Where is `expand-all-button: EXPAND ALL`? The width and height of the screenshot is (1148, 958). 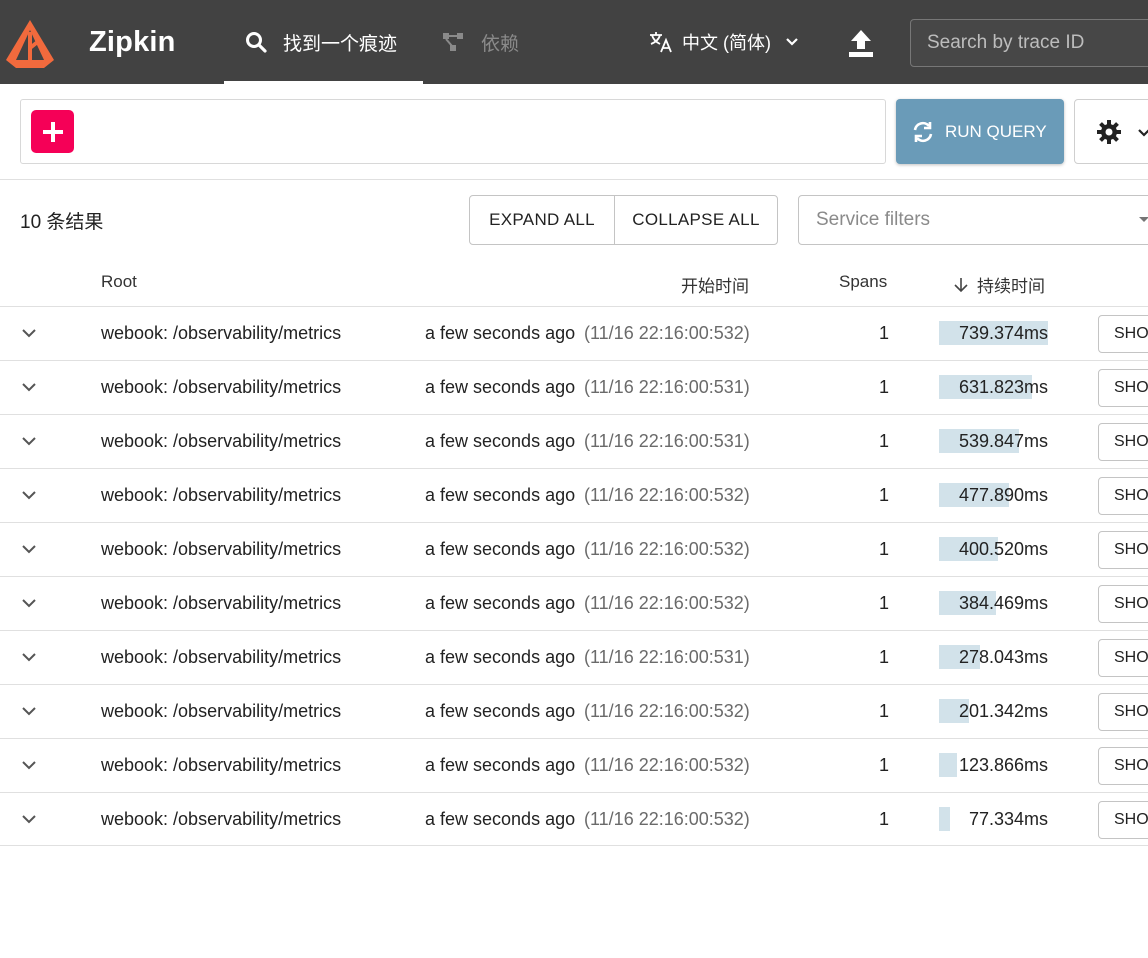
expand-all-button: EXPAND ALL is located at coordinates (542, 220).